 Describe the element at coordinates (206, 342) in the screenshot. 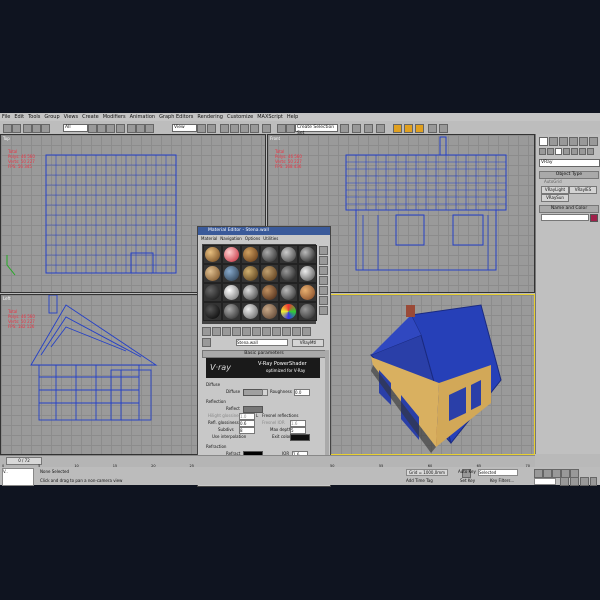

I see `pick-material-icon` at that location.